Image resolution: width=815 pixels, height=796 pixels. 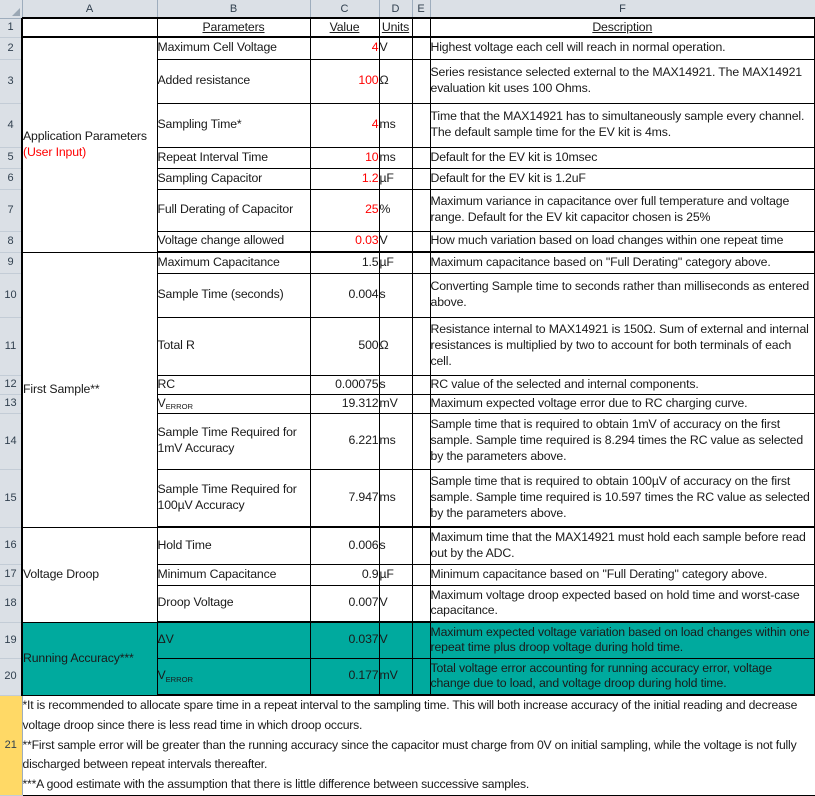 What do you see at coordinates (344, 346) in the screenshot?
I see `cell-c11: 500` at bounding box center [344, 346].